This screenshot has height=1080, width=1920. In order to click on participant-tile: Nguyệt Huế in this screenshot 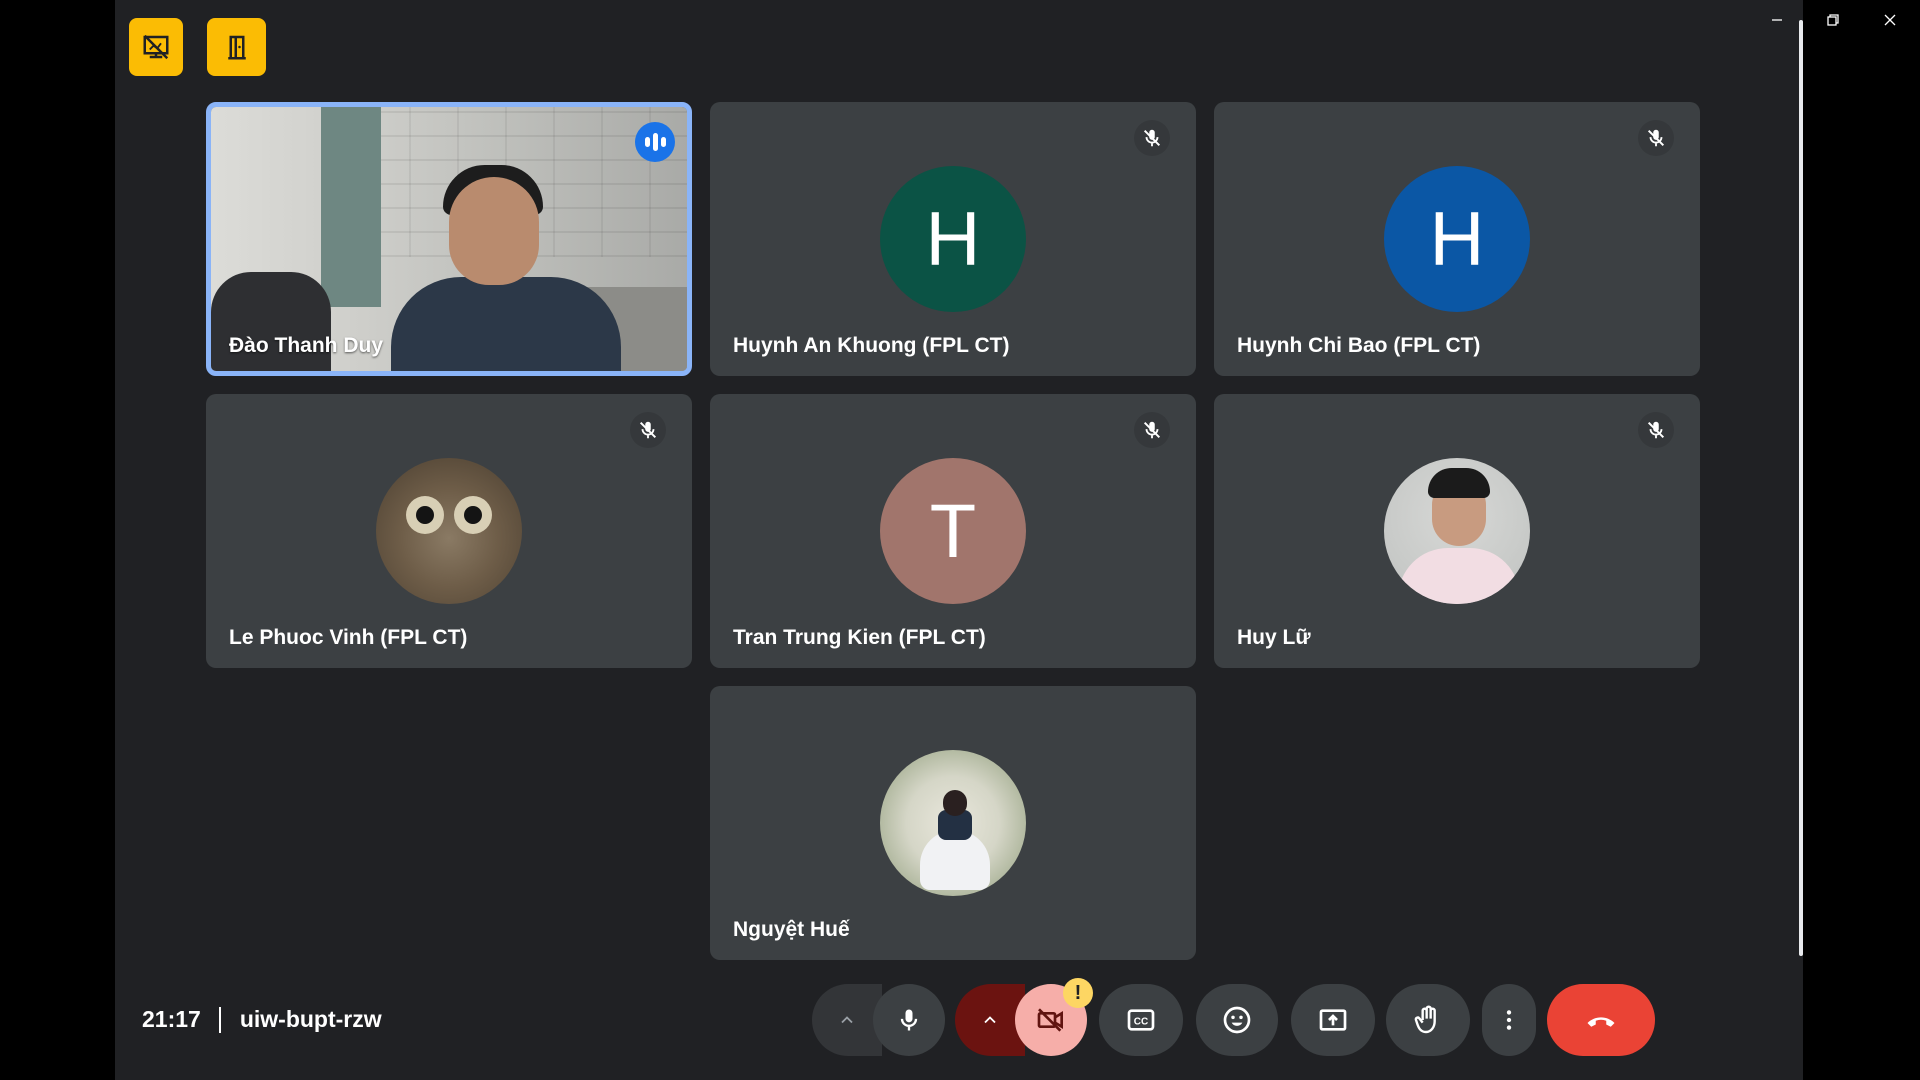, I will do `click(953, 823)`.